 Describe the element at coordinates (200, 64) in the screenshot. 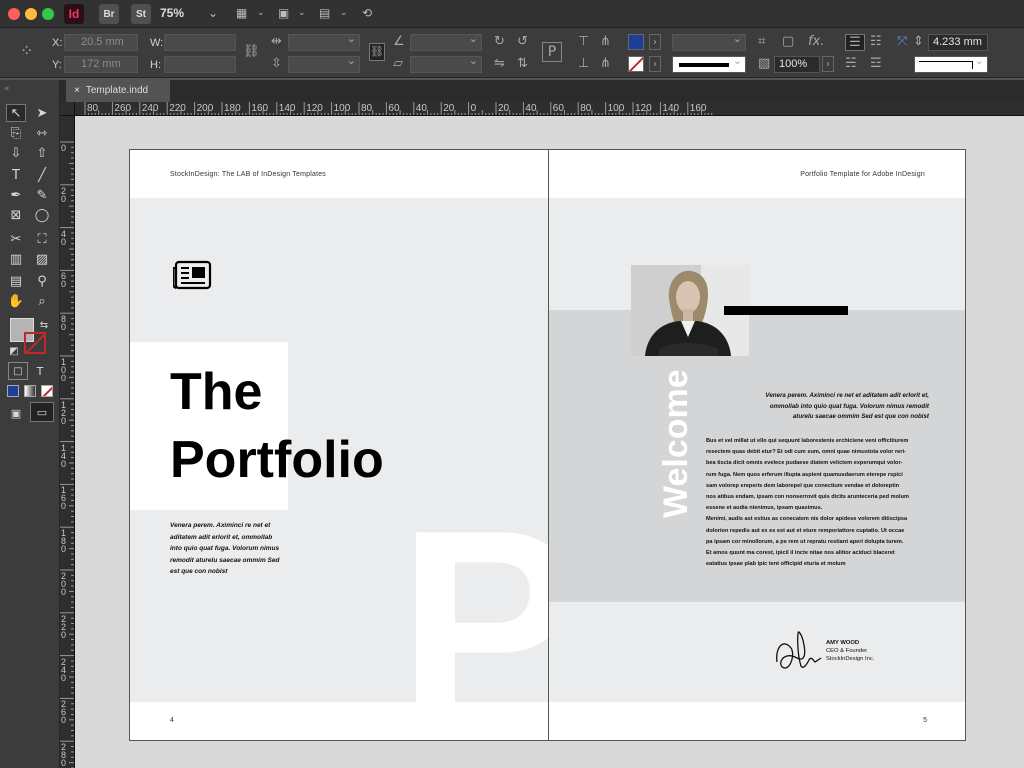

I see `h-field` at that location.